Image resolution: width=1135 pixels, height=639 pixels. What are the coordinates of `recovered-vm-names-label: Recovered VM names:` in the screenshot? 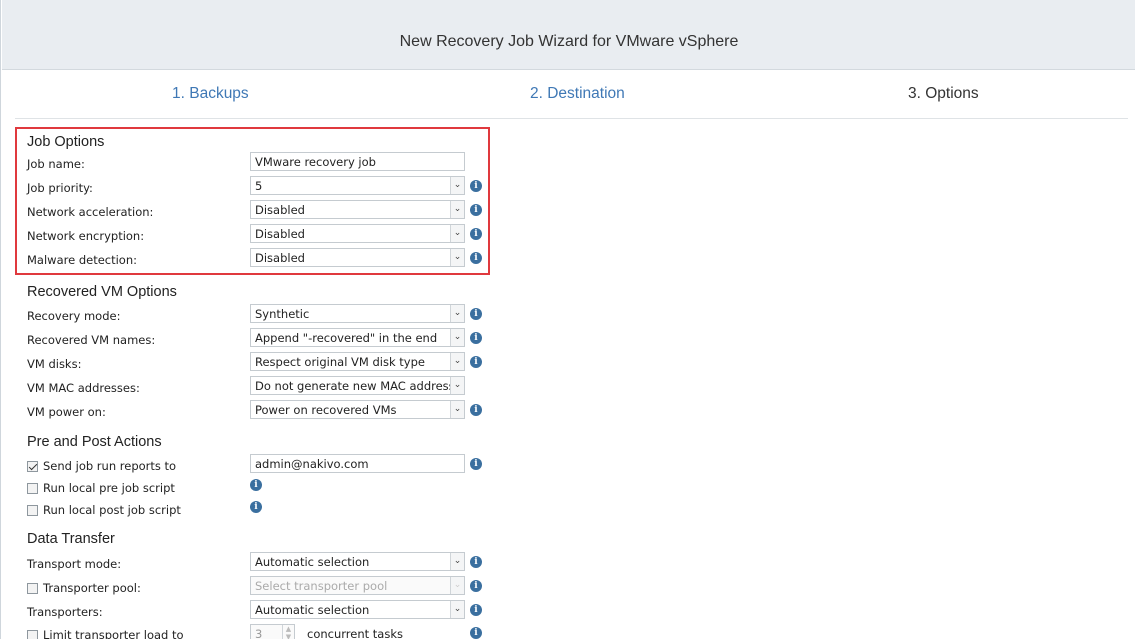 It's located at (91, 340).